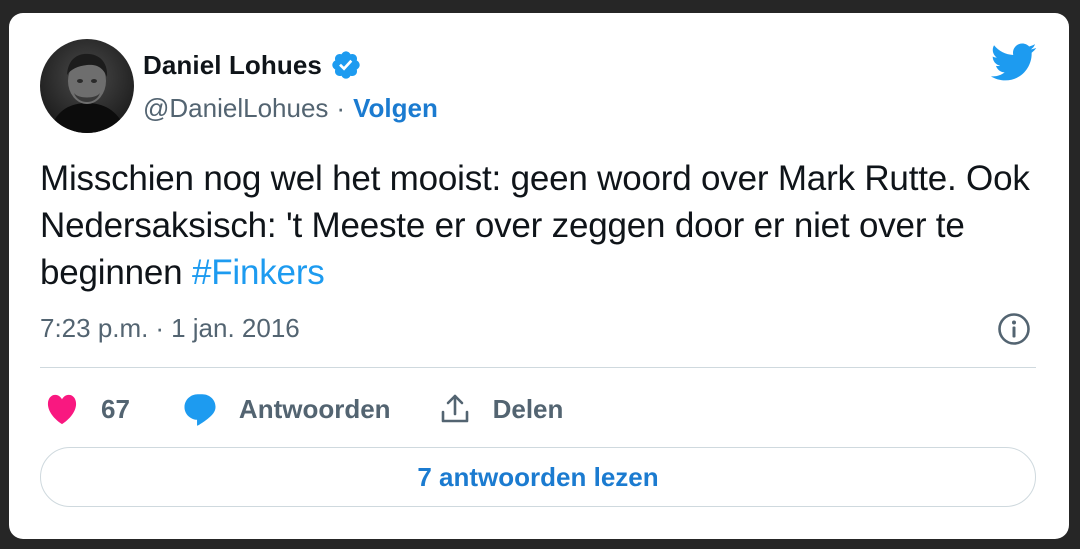 The height and width of the screenshot is (549, 1080). What do you see at coordinates (314, 408) in the screenshot?
I see `reply-label: Antwoorden` at bounding box center [314, 408].